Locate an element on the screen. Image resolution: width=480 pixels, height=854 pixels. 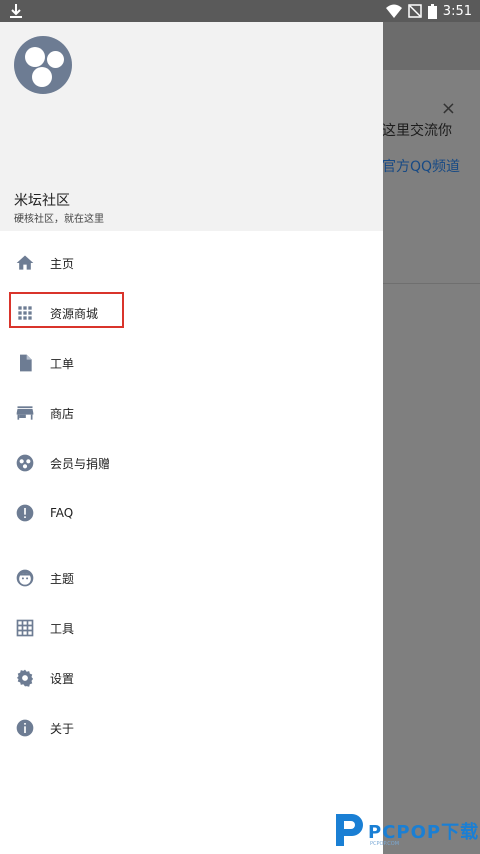
battery-icon is located at coordinates (432, 11).